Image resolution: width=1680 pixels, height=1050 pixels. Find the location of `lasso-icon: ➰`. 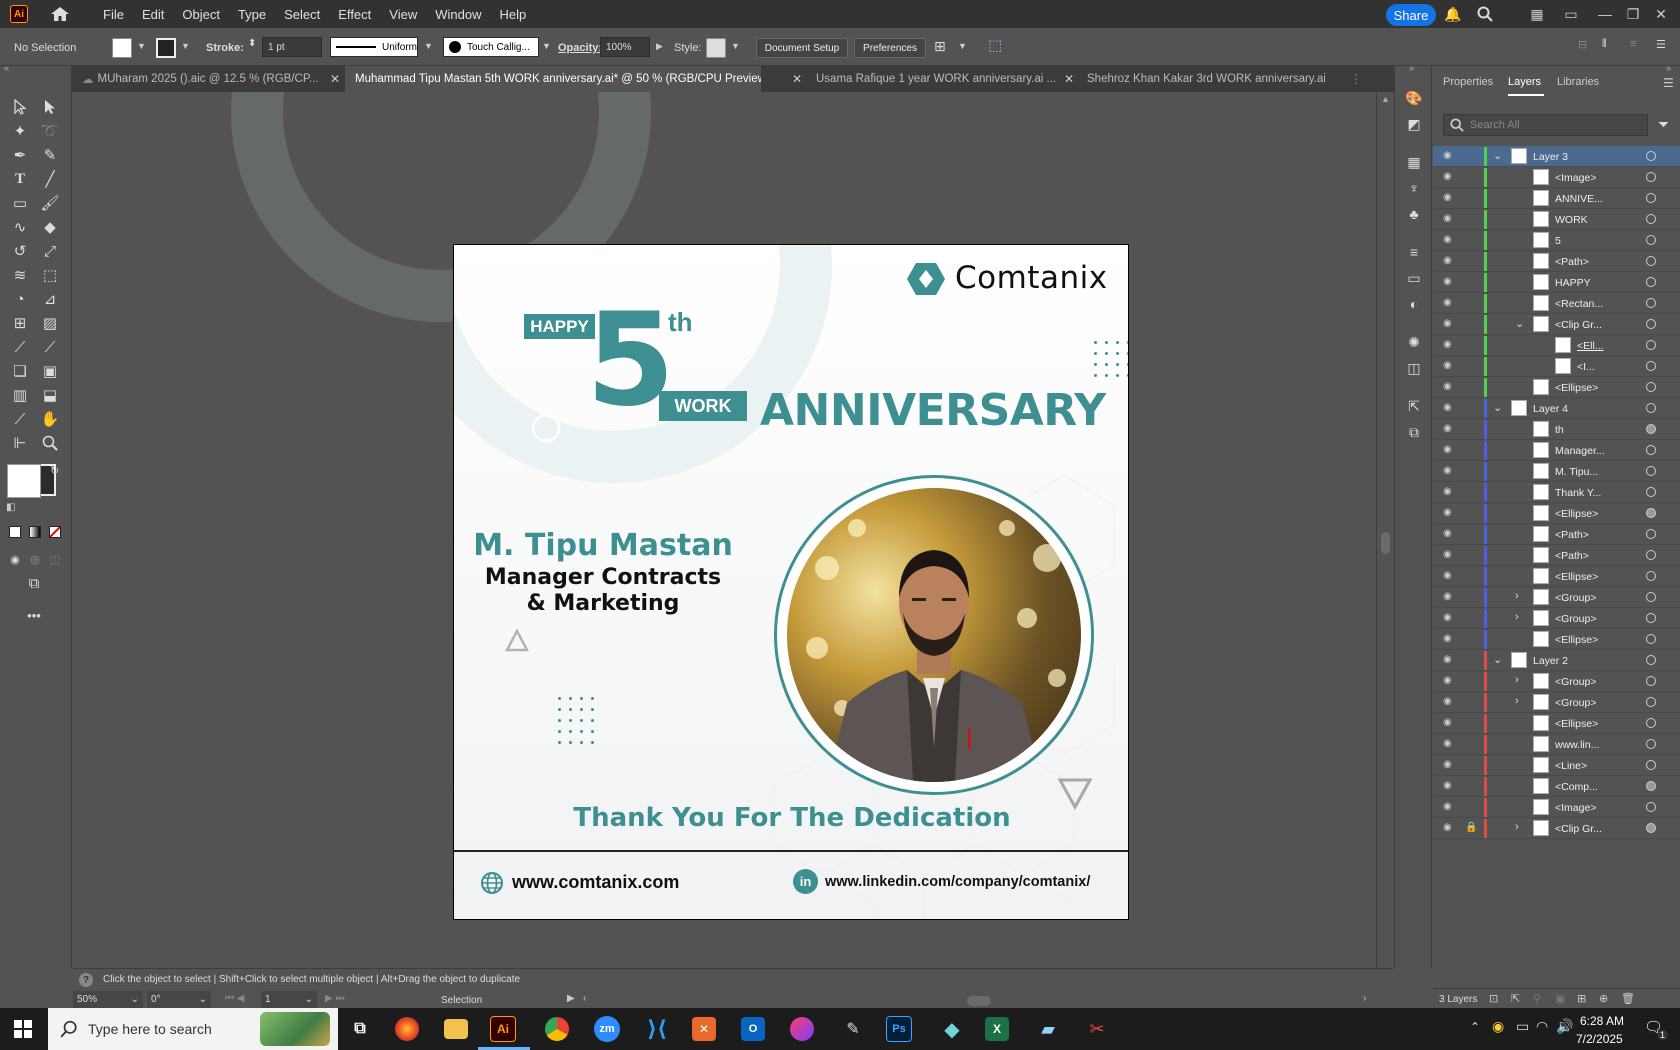

lasso-icon: ➰ is located at coordinates (50, 131).